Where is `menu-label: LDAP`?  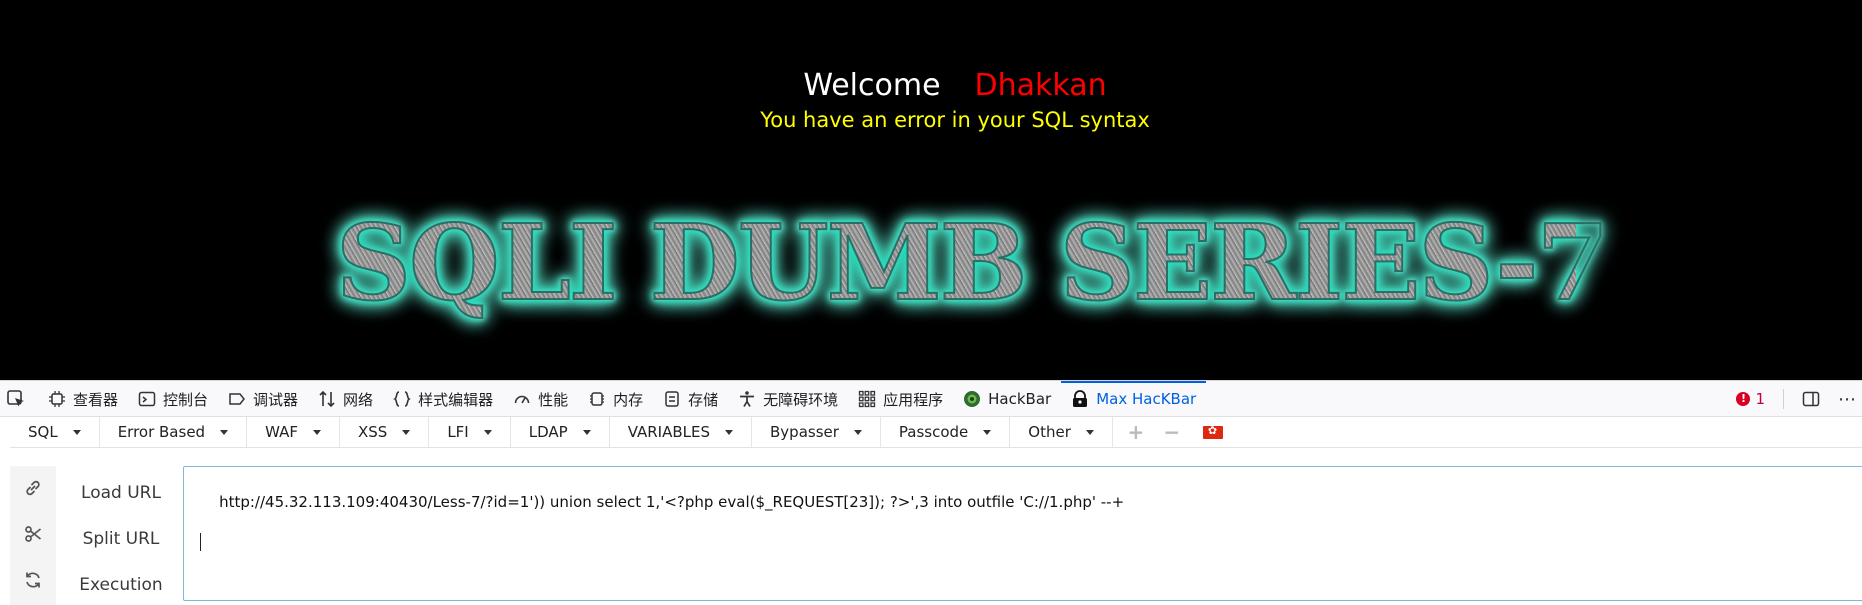
menu-label: LDAP is located at coordinates (548, 432).